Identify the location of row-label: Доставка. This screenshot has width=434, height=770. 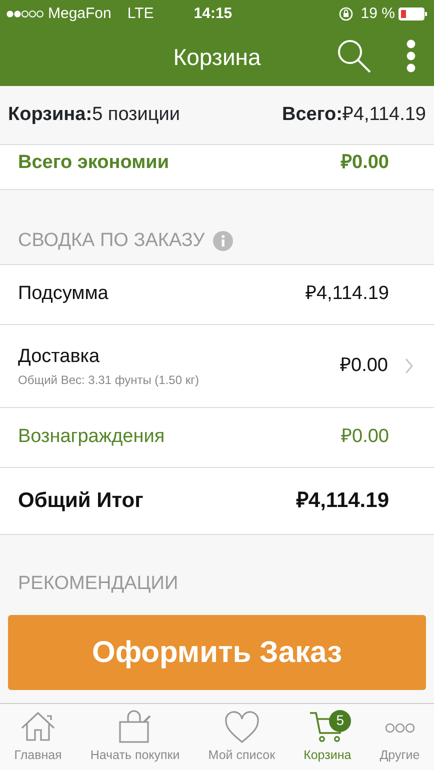
(59, 356).